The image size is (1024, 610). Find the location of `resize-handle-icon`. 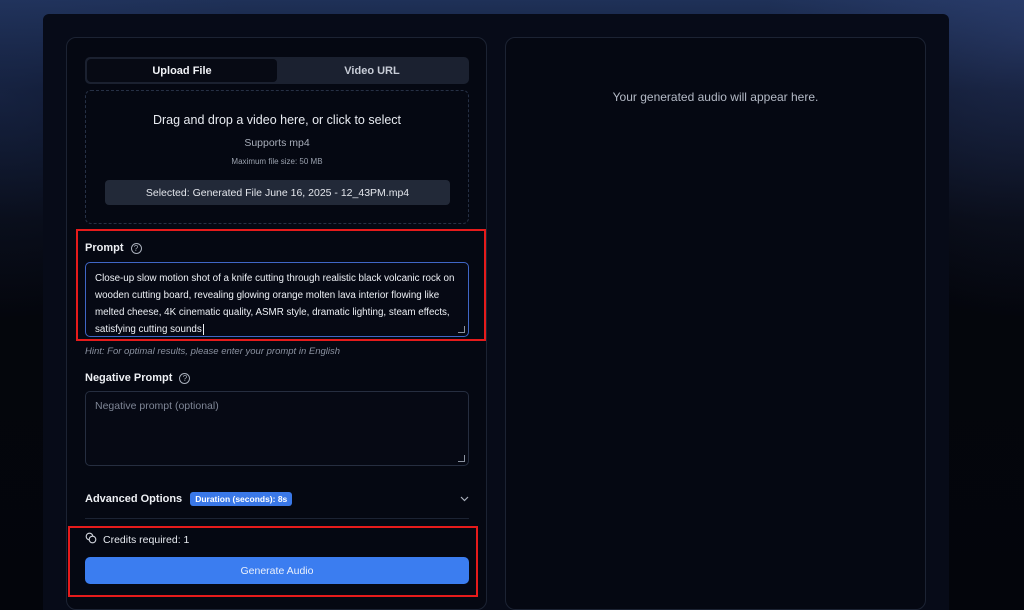

resize-handle-icon is located at coordinates (461, 458).